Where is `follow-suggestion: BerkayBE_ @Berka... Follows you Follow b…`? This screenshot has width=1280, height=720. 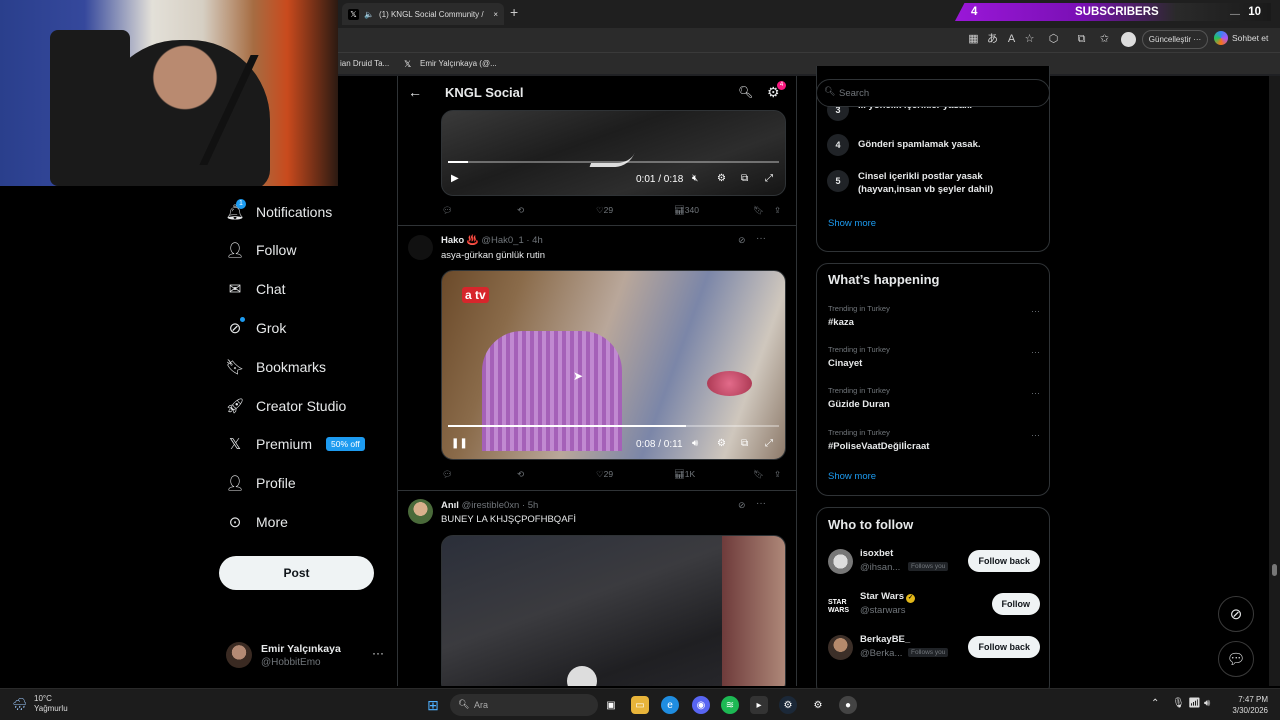 follow-suggestion: BerkayBE_ @Berka... Follows you Follow b… is located at coordinates (934, 648).